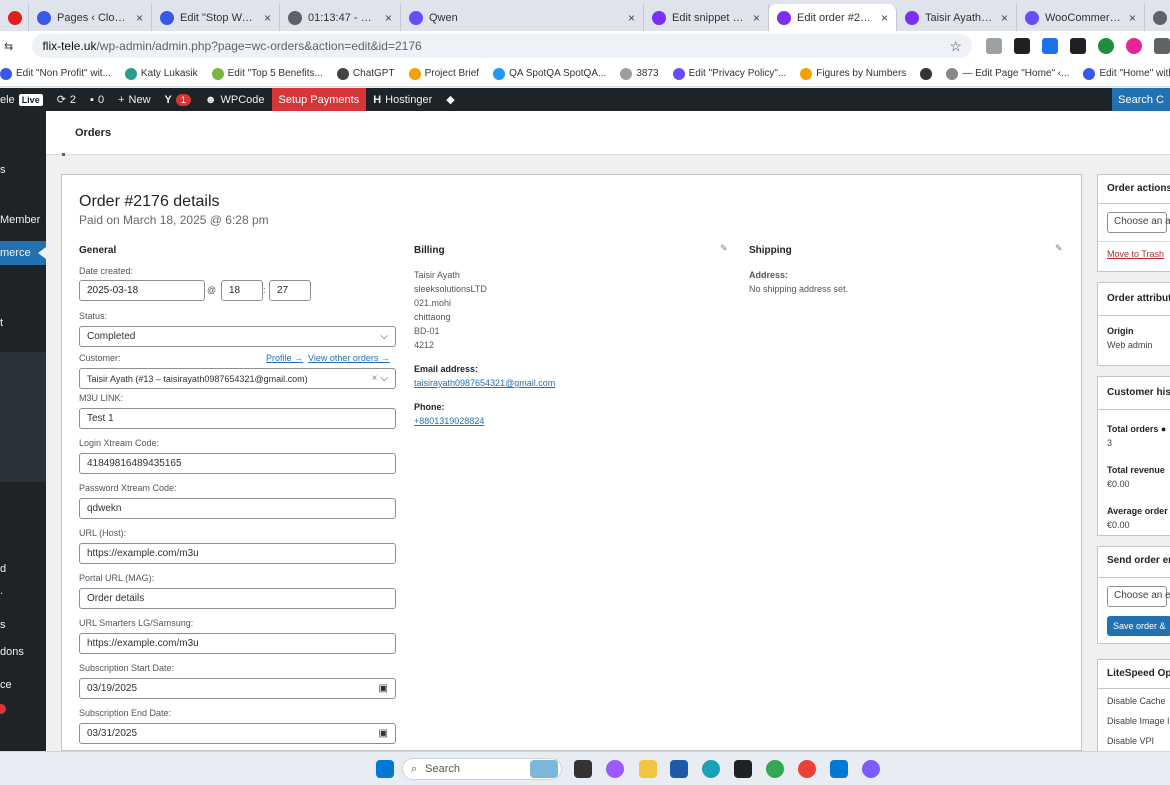  What do you see at coordinates (284, 358) in the screenshot?
I see `profile-link: Profile →` at bounding box center [284, 358].